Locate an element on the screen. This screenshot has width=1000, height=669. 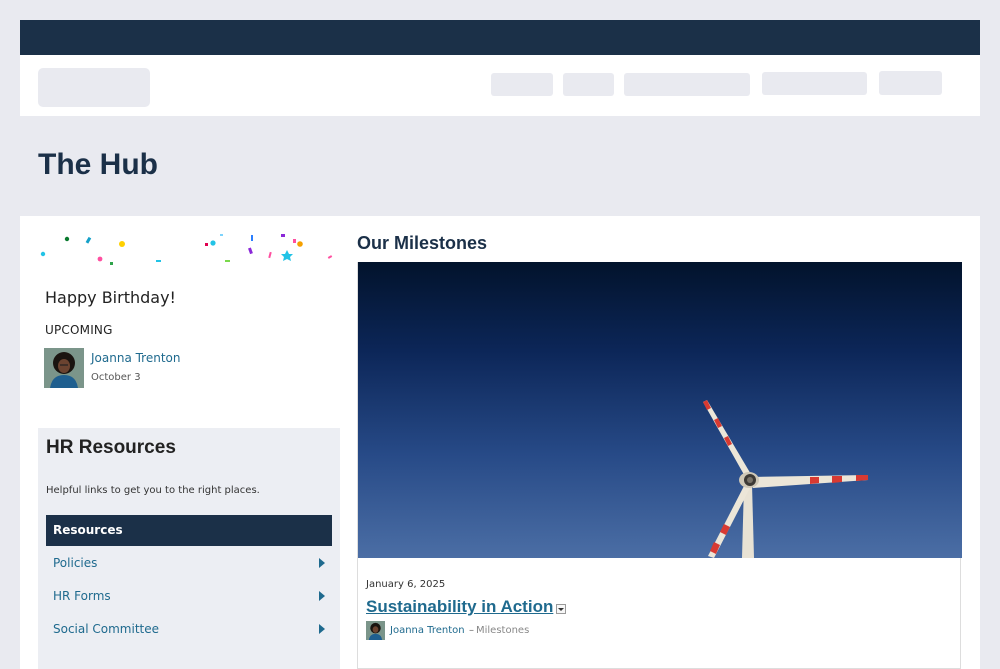
top-banner is located at coordinates (500, 37).